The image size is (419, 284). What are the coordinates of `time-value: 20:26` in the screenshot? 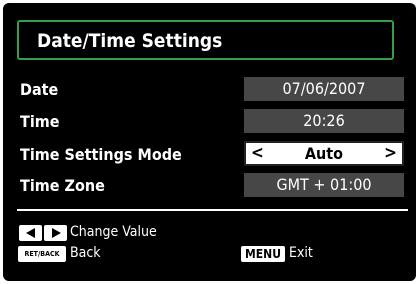 It's located at (324, 121).